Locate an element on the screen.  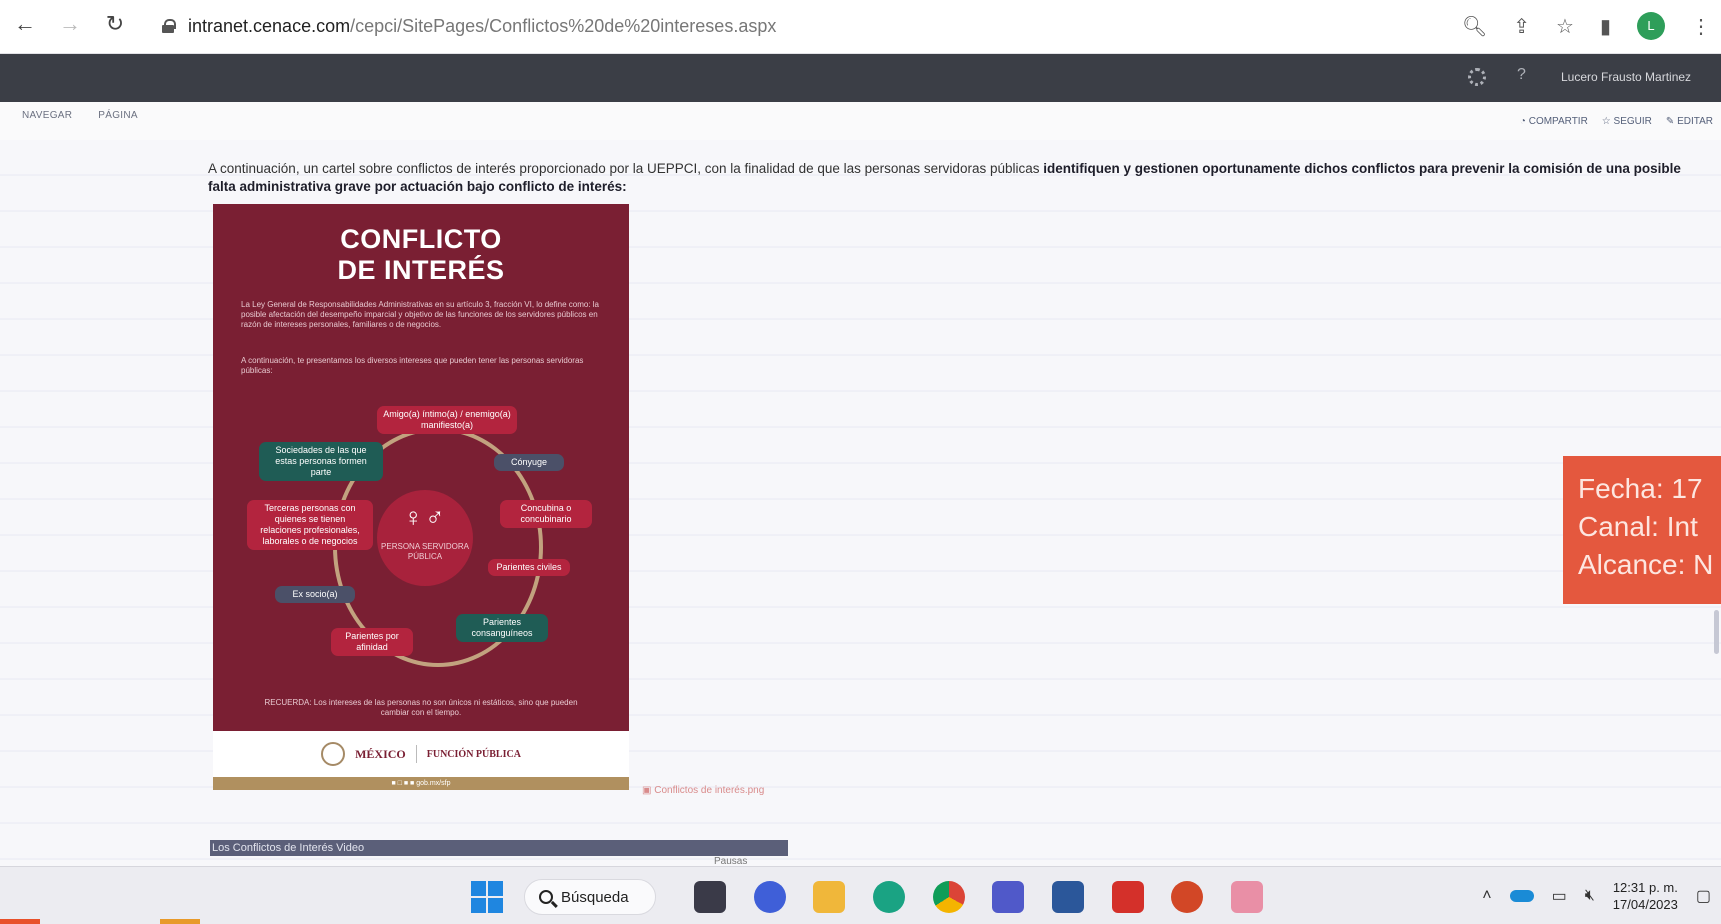
share-icon: ◔ is located at coordinates (1524, 121).